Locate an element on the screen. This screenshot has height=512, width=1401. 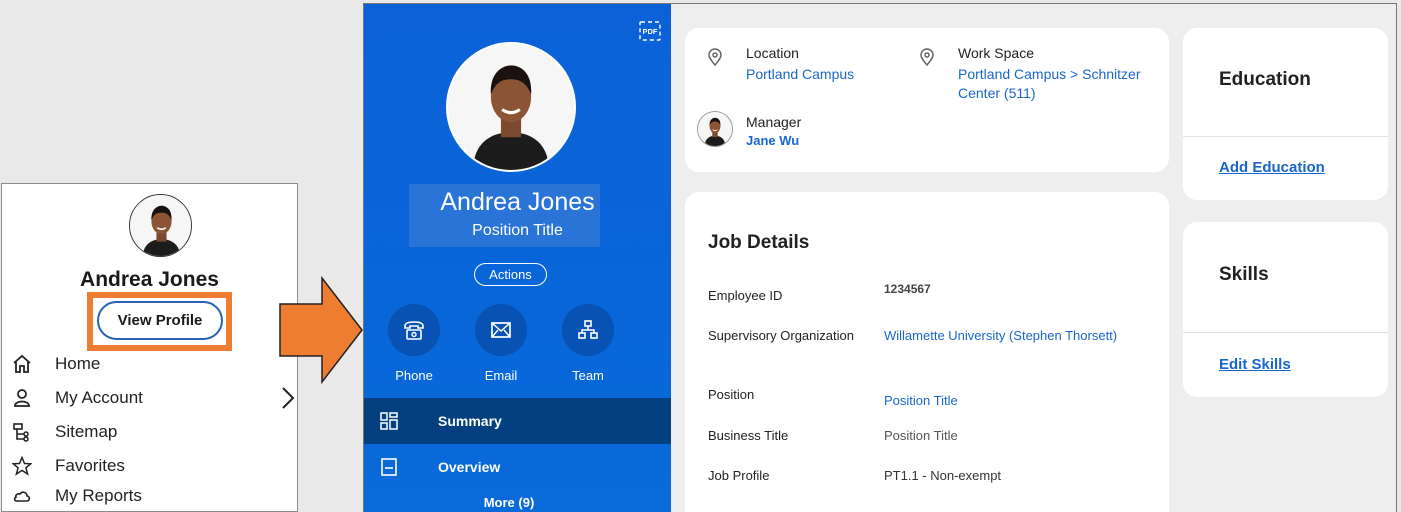
actions-button: Actions is located at coordinates (510, 274).